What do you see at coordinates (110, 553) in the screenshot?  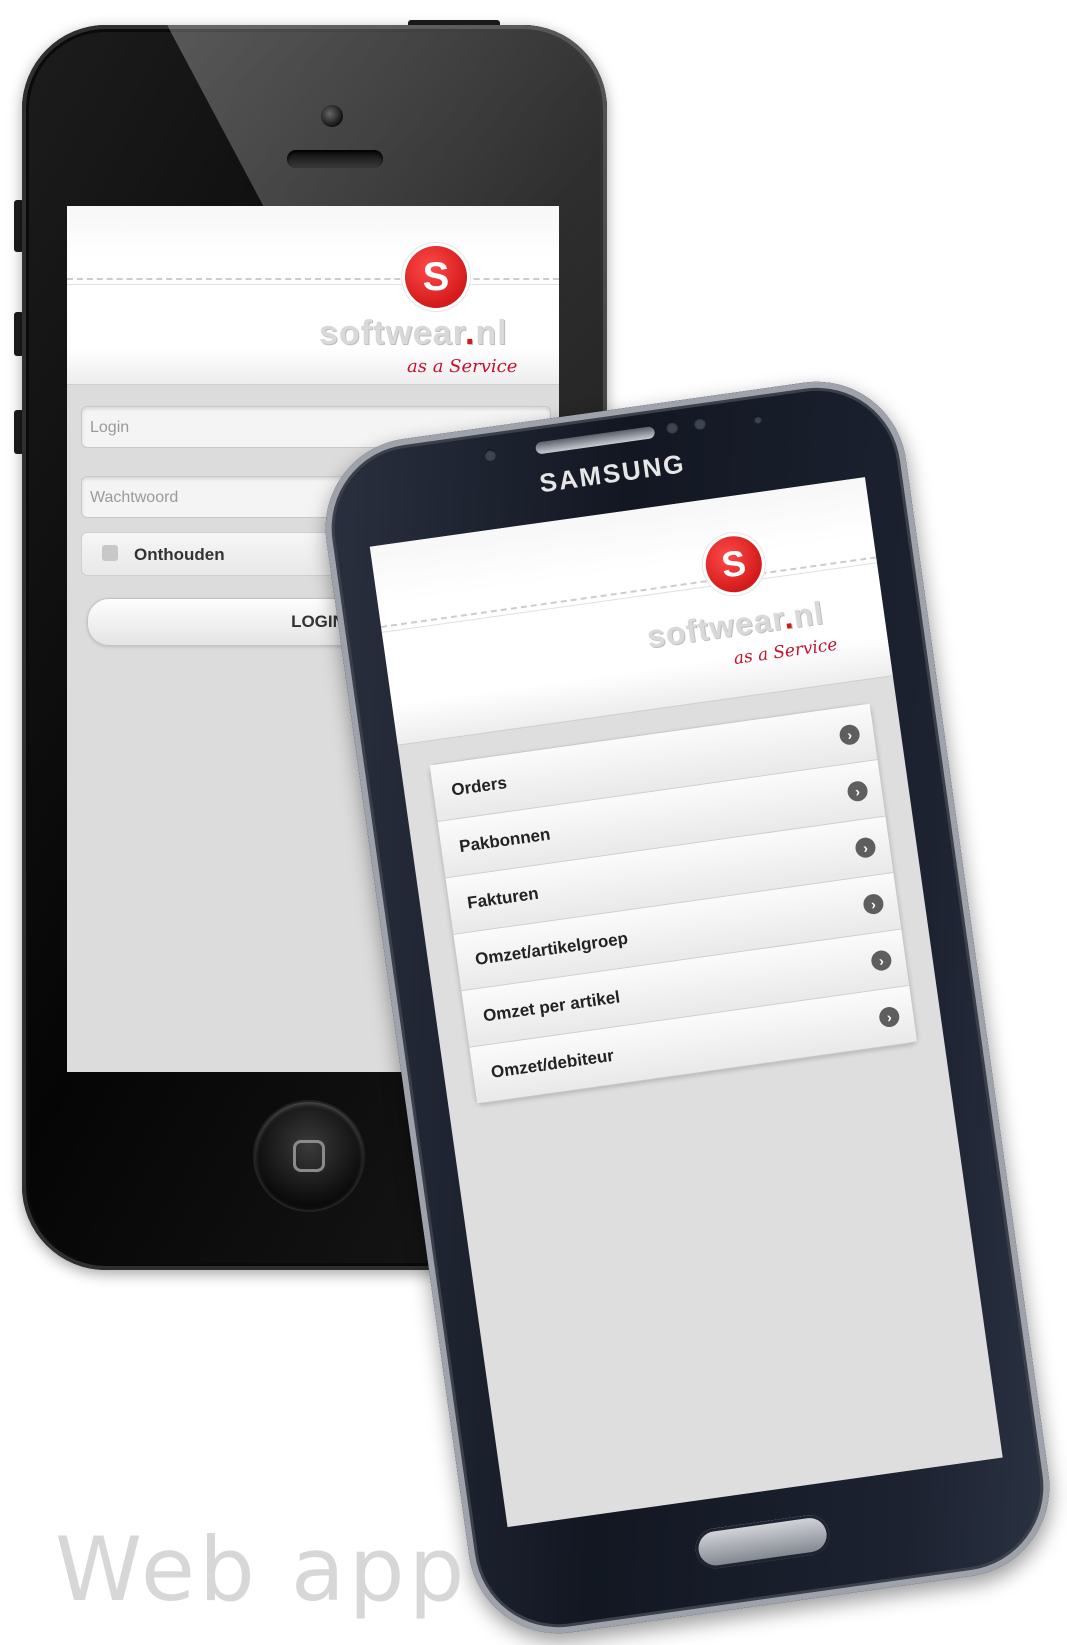 I see `remember-checkbox` at bounding box center [110, 553].